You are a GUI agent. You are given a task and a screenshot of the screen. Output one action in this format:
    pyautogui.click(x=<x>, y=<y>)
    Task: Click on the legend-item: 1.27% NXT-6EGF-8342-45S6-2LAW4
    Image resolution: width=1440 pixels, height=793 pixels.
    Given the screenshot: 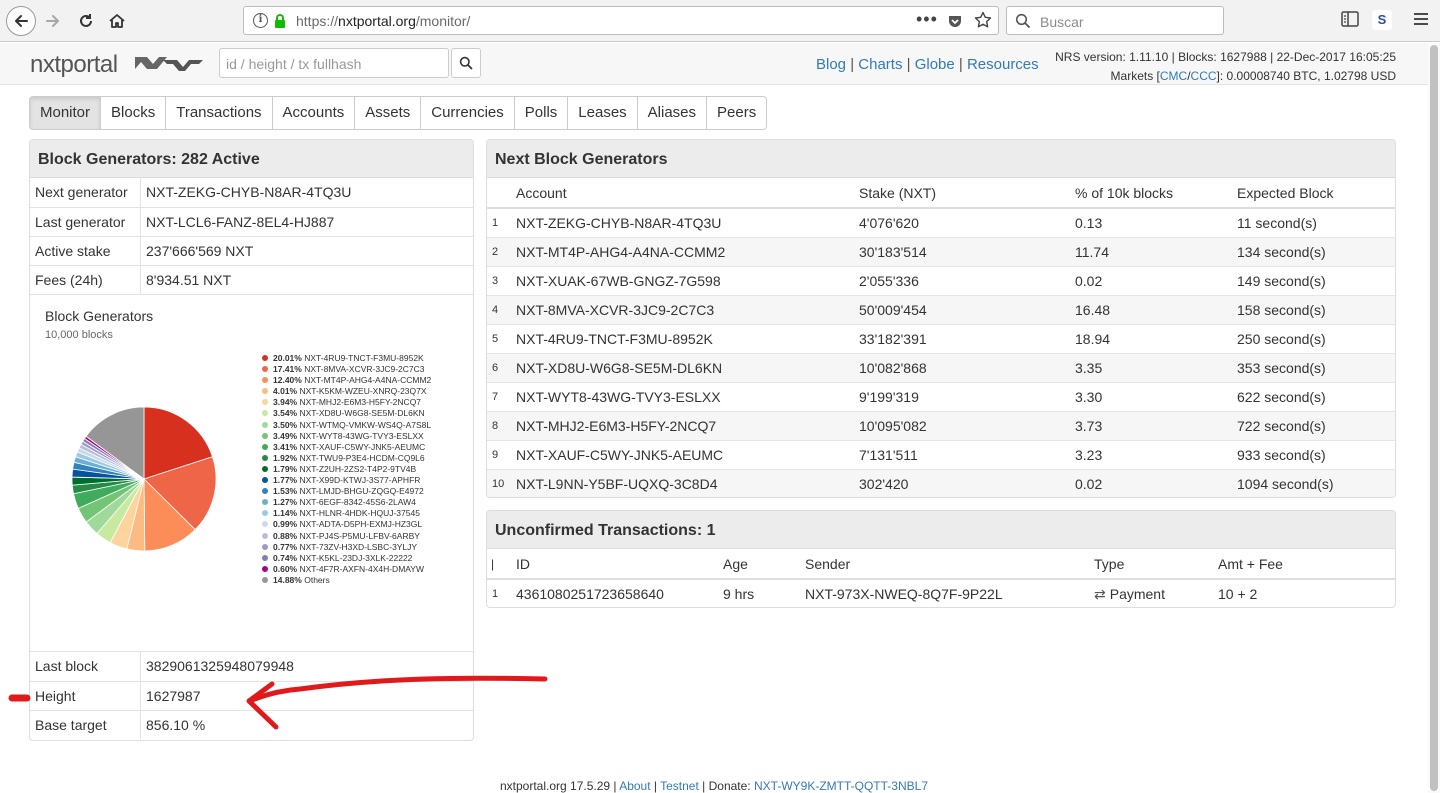 What is the action you would take?
    pyautogui.click(x=346, y=502)
    